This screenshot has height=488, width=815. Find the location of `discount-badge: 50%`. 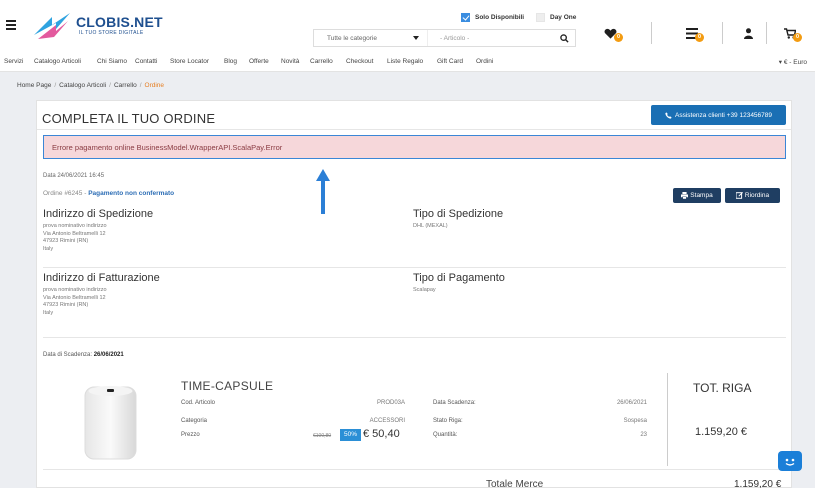

discount-badge: 50% is located at coordinates (350, 435).